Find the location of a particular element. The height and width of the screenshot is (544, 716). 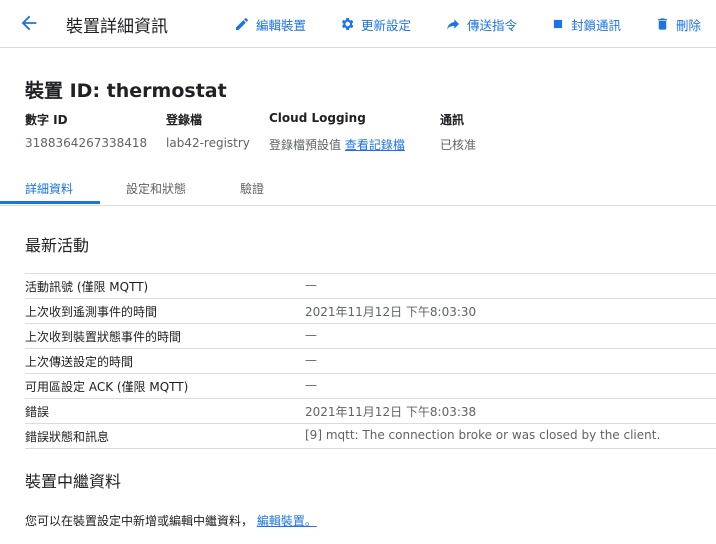

trash-icon is located at coordinates (662, 24).